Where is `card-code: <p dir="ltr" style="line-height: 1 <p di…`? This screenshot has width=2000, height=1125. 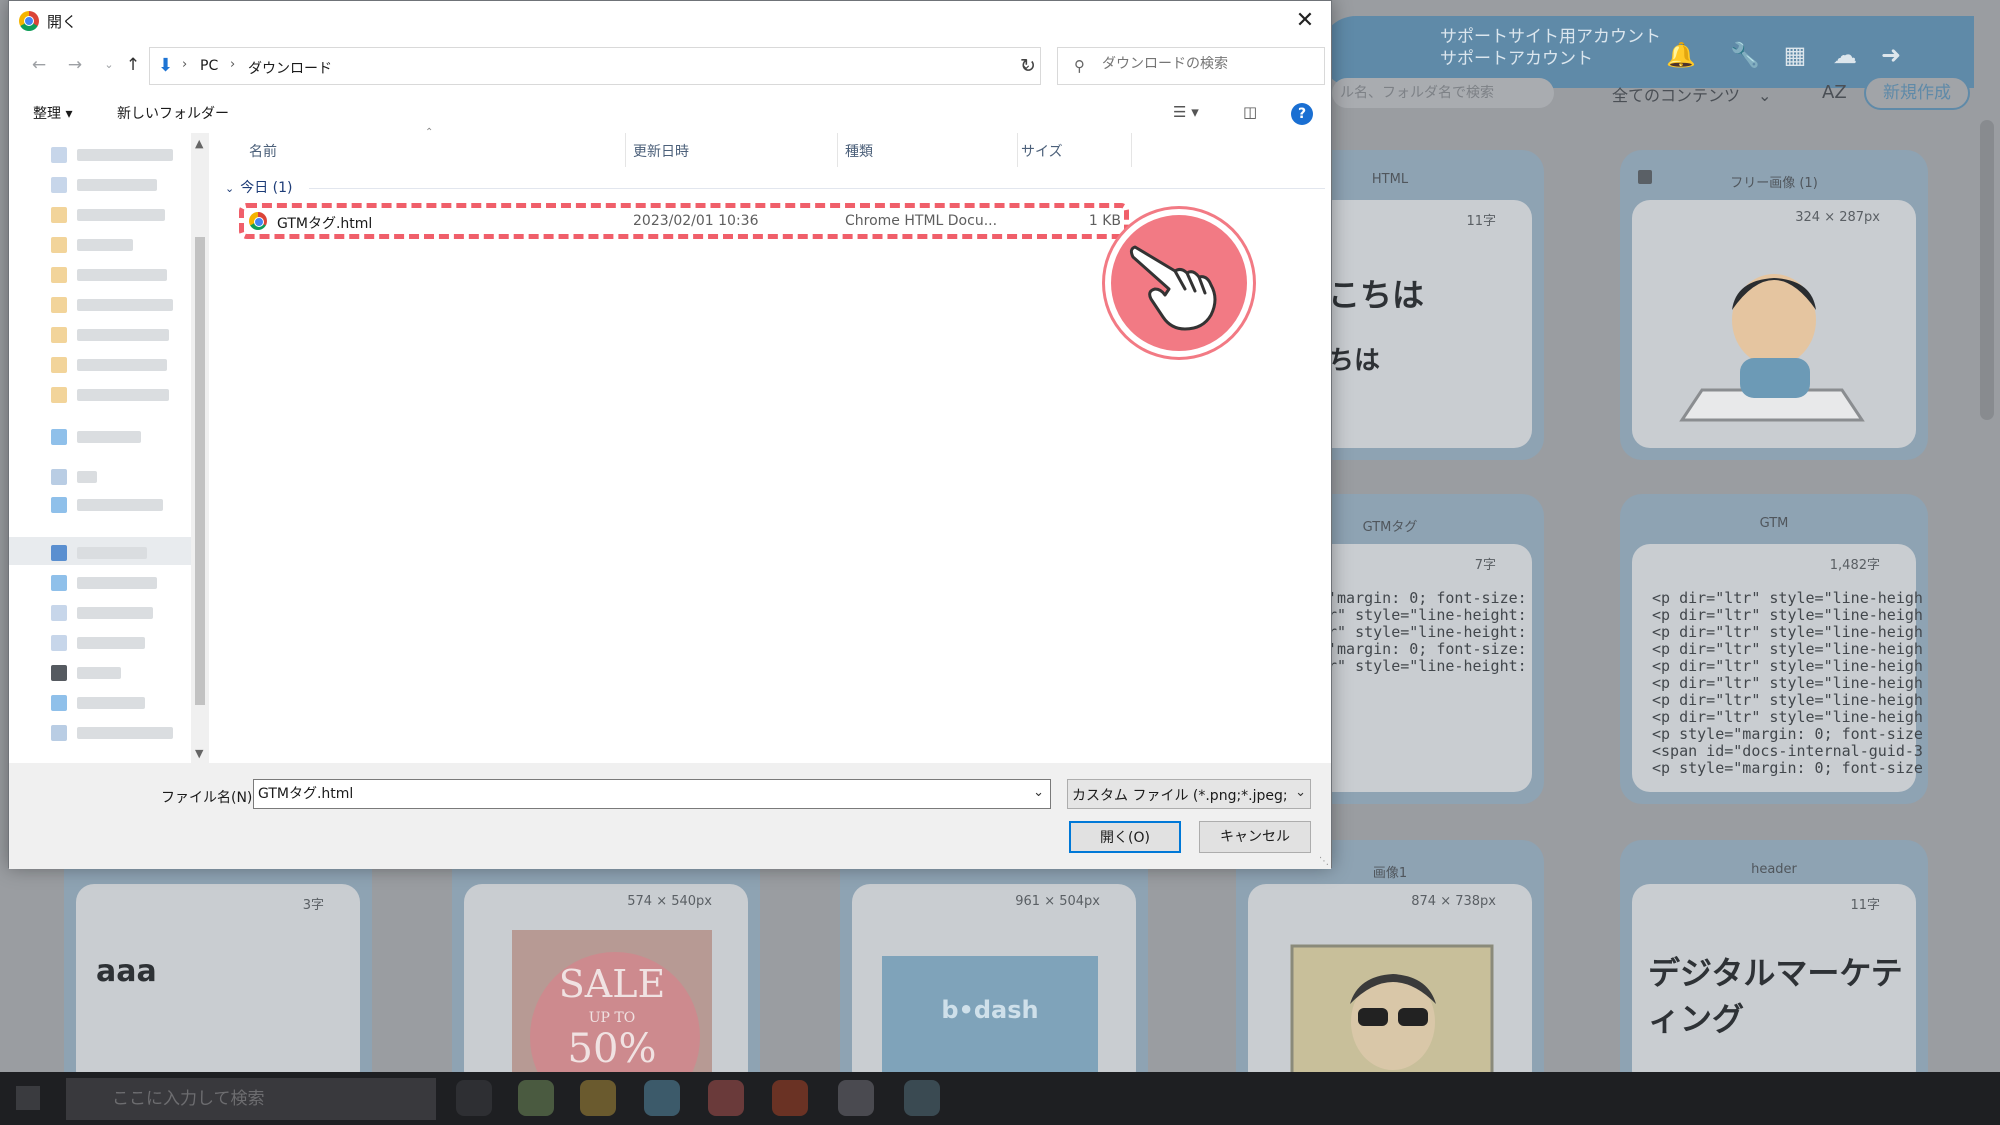 card-code: <p dir="ltr" style="line-height: 1 <p di… is located at coordinates (1787, 683).